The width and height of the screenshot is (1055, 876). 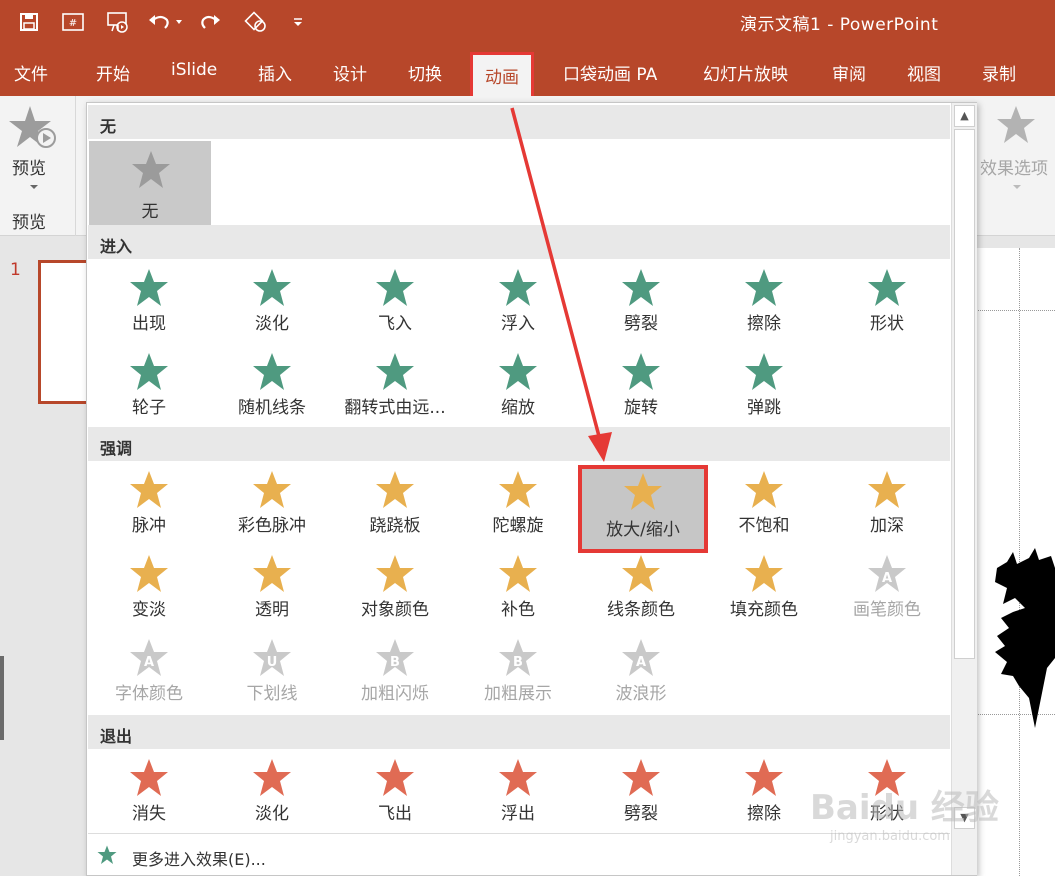 What do you see at coordinates (272, 797) in the screenshot?
I see `exit-effect-item: 淡化` at bounding box center [272, 797].